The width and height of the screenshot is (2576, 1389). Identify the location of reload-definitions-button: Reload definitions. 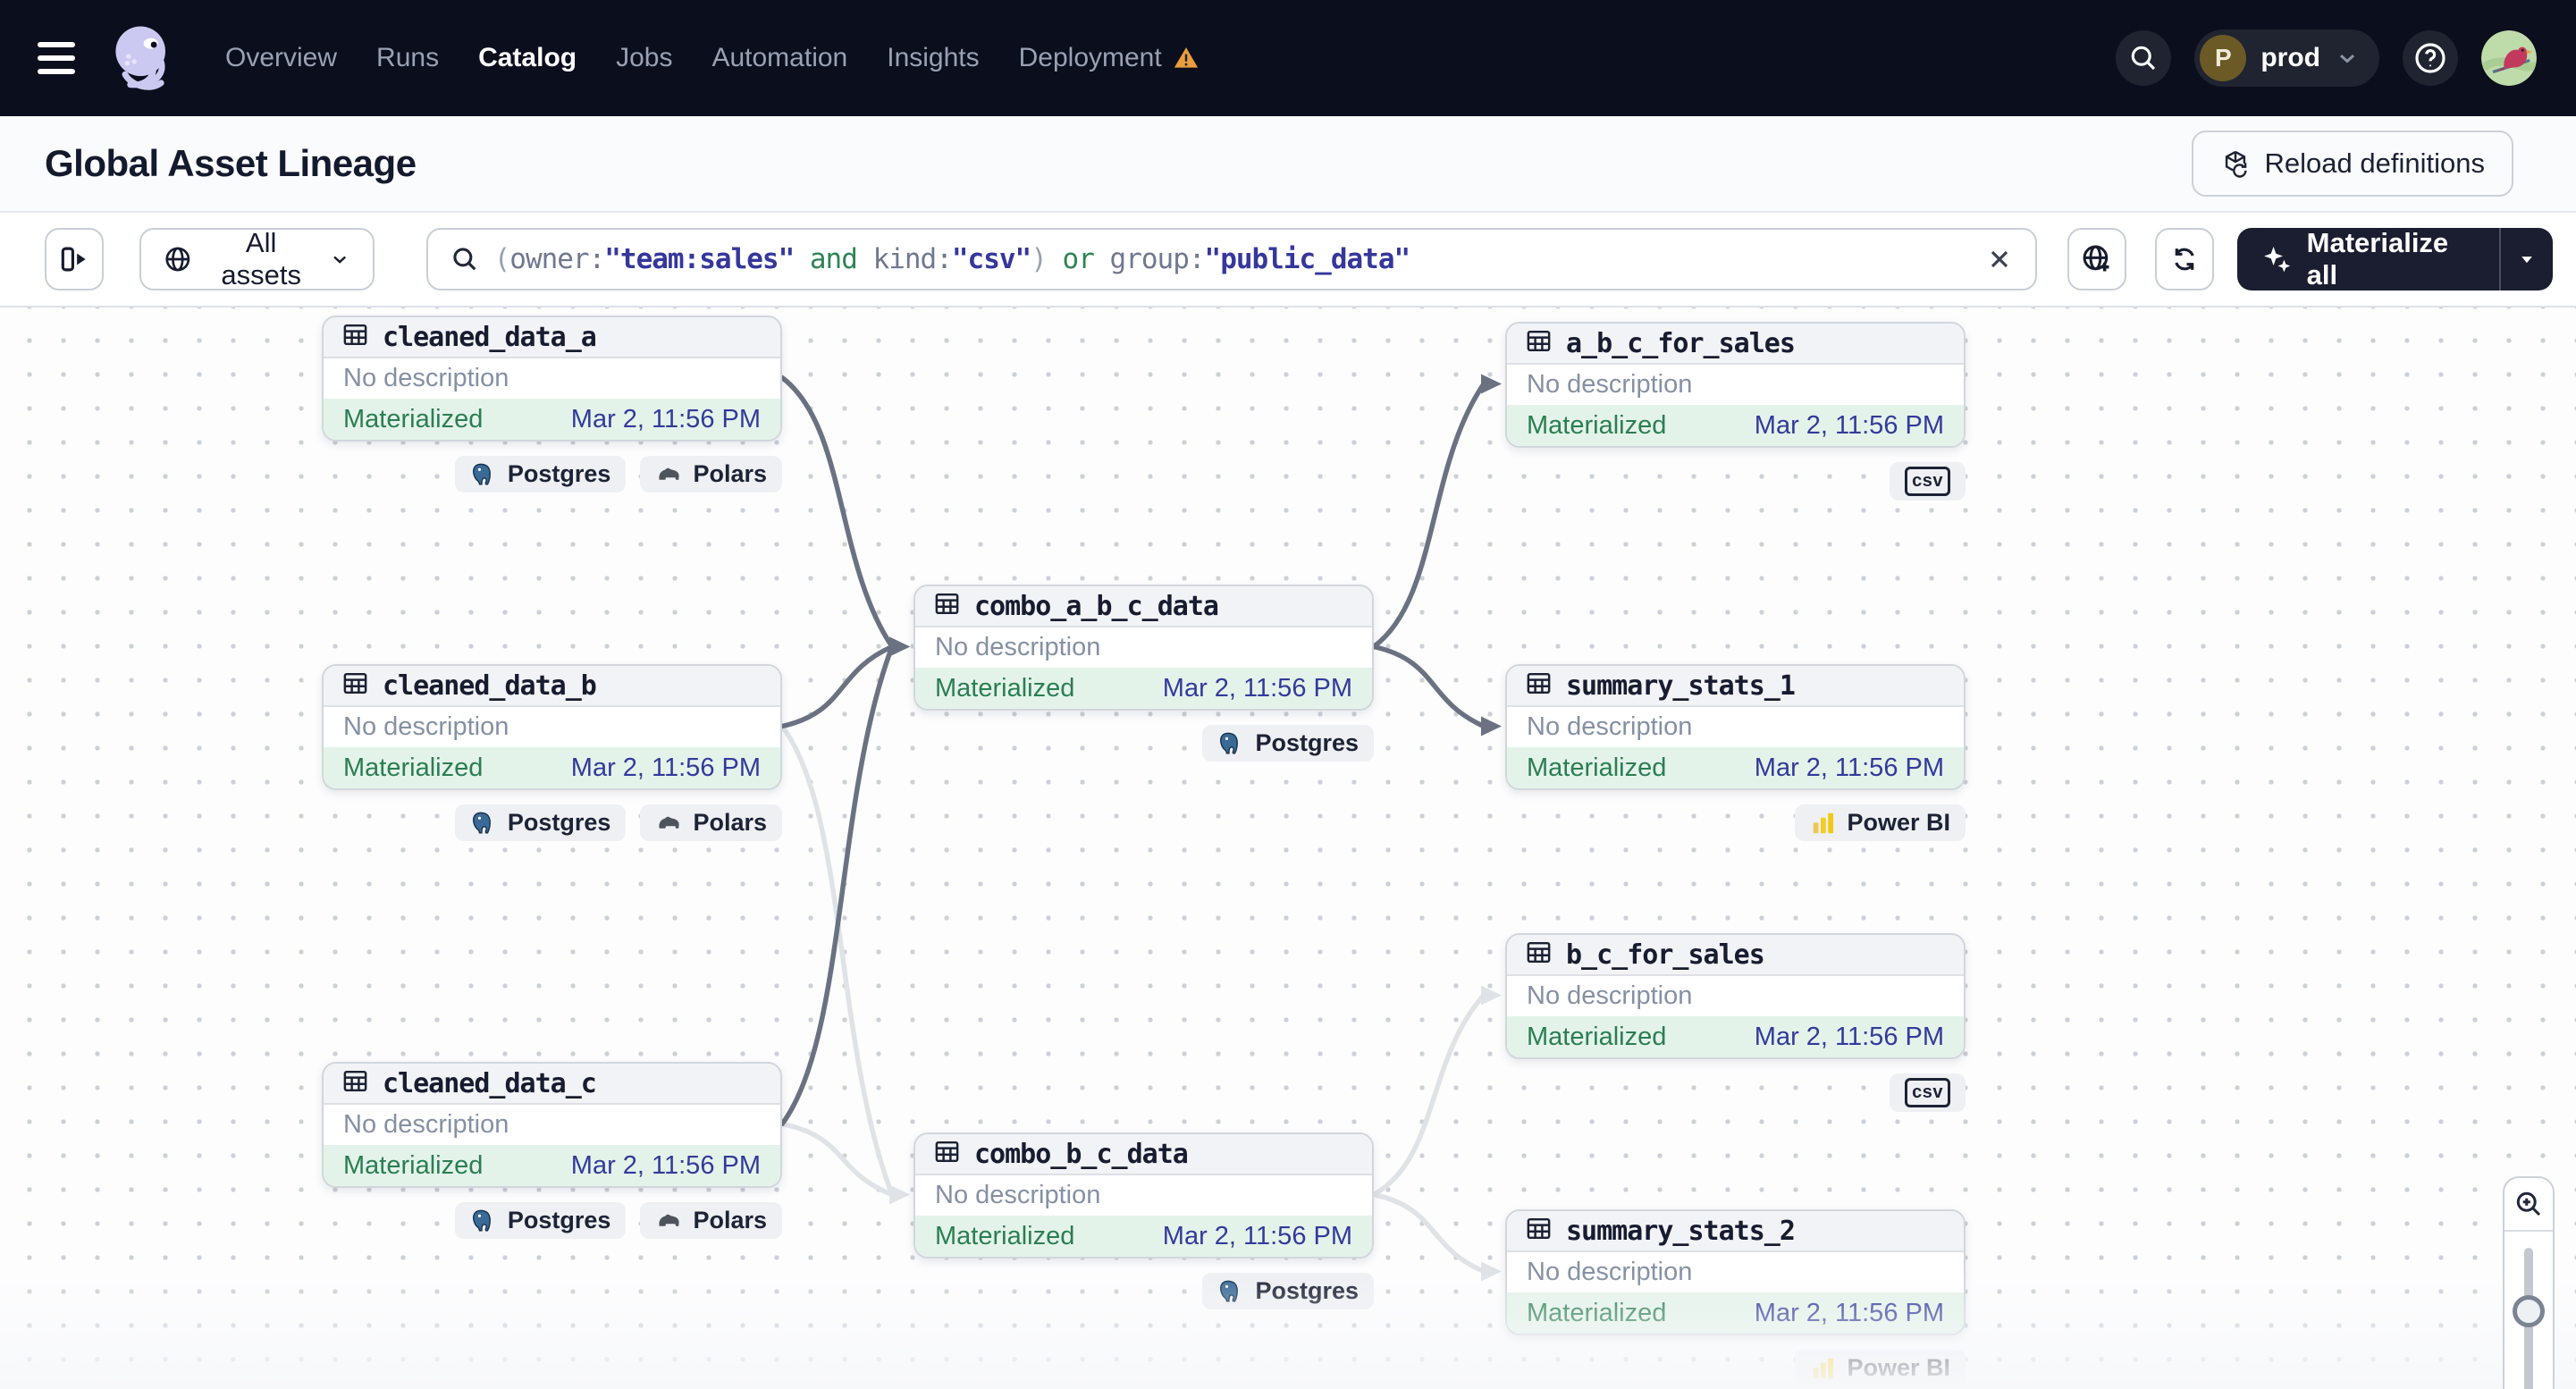
(2352, 163).